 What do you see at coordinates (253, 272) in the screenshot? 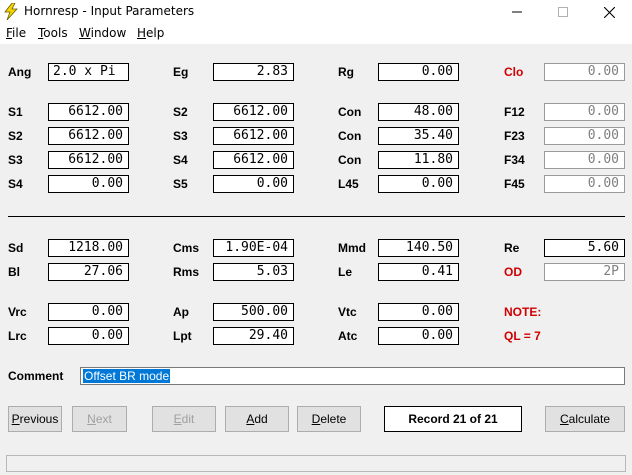
I see `field-rms: 5.03` at bounding box center [253, 272].